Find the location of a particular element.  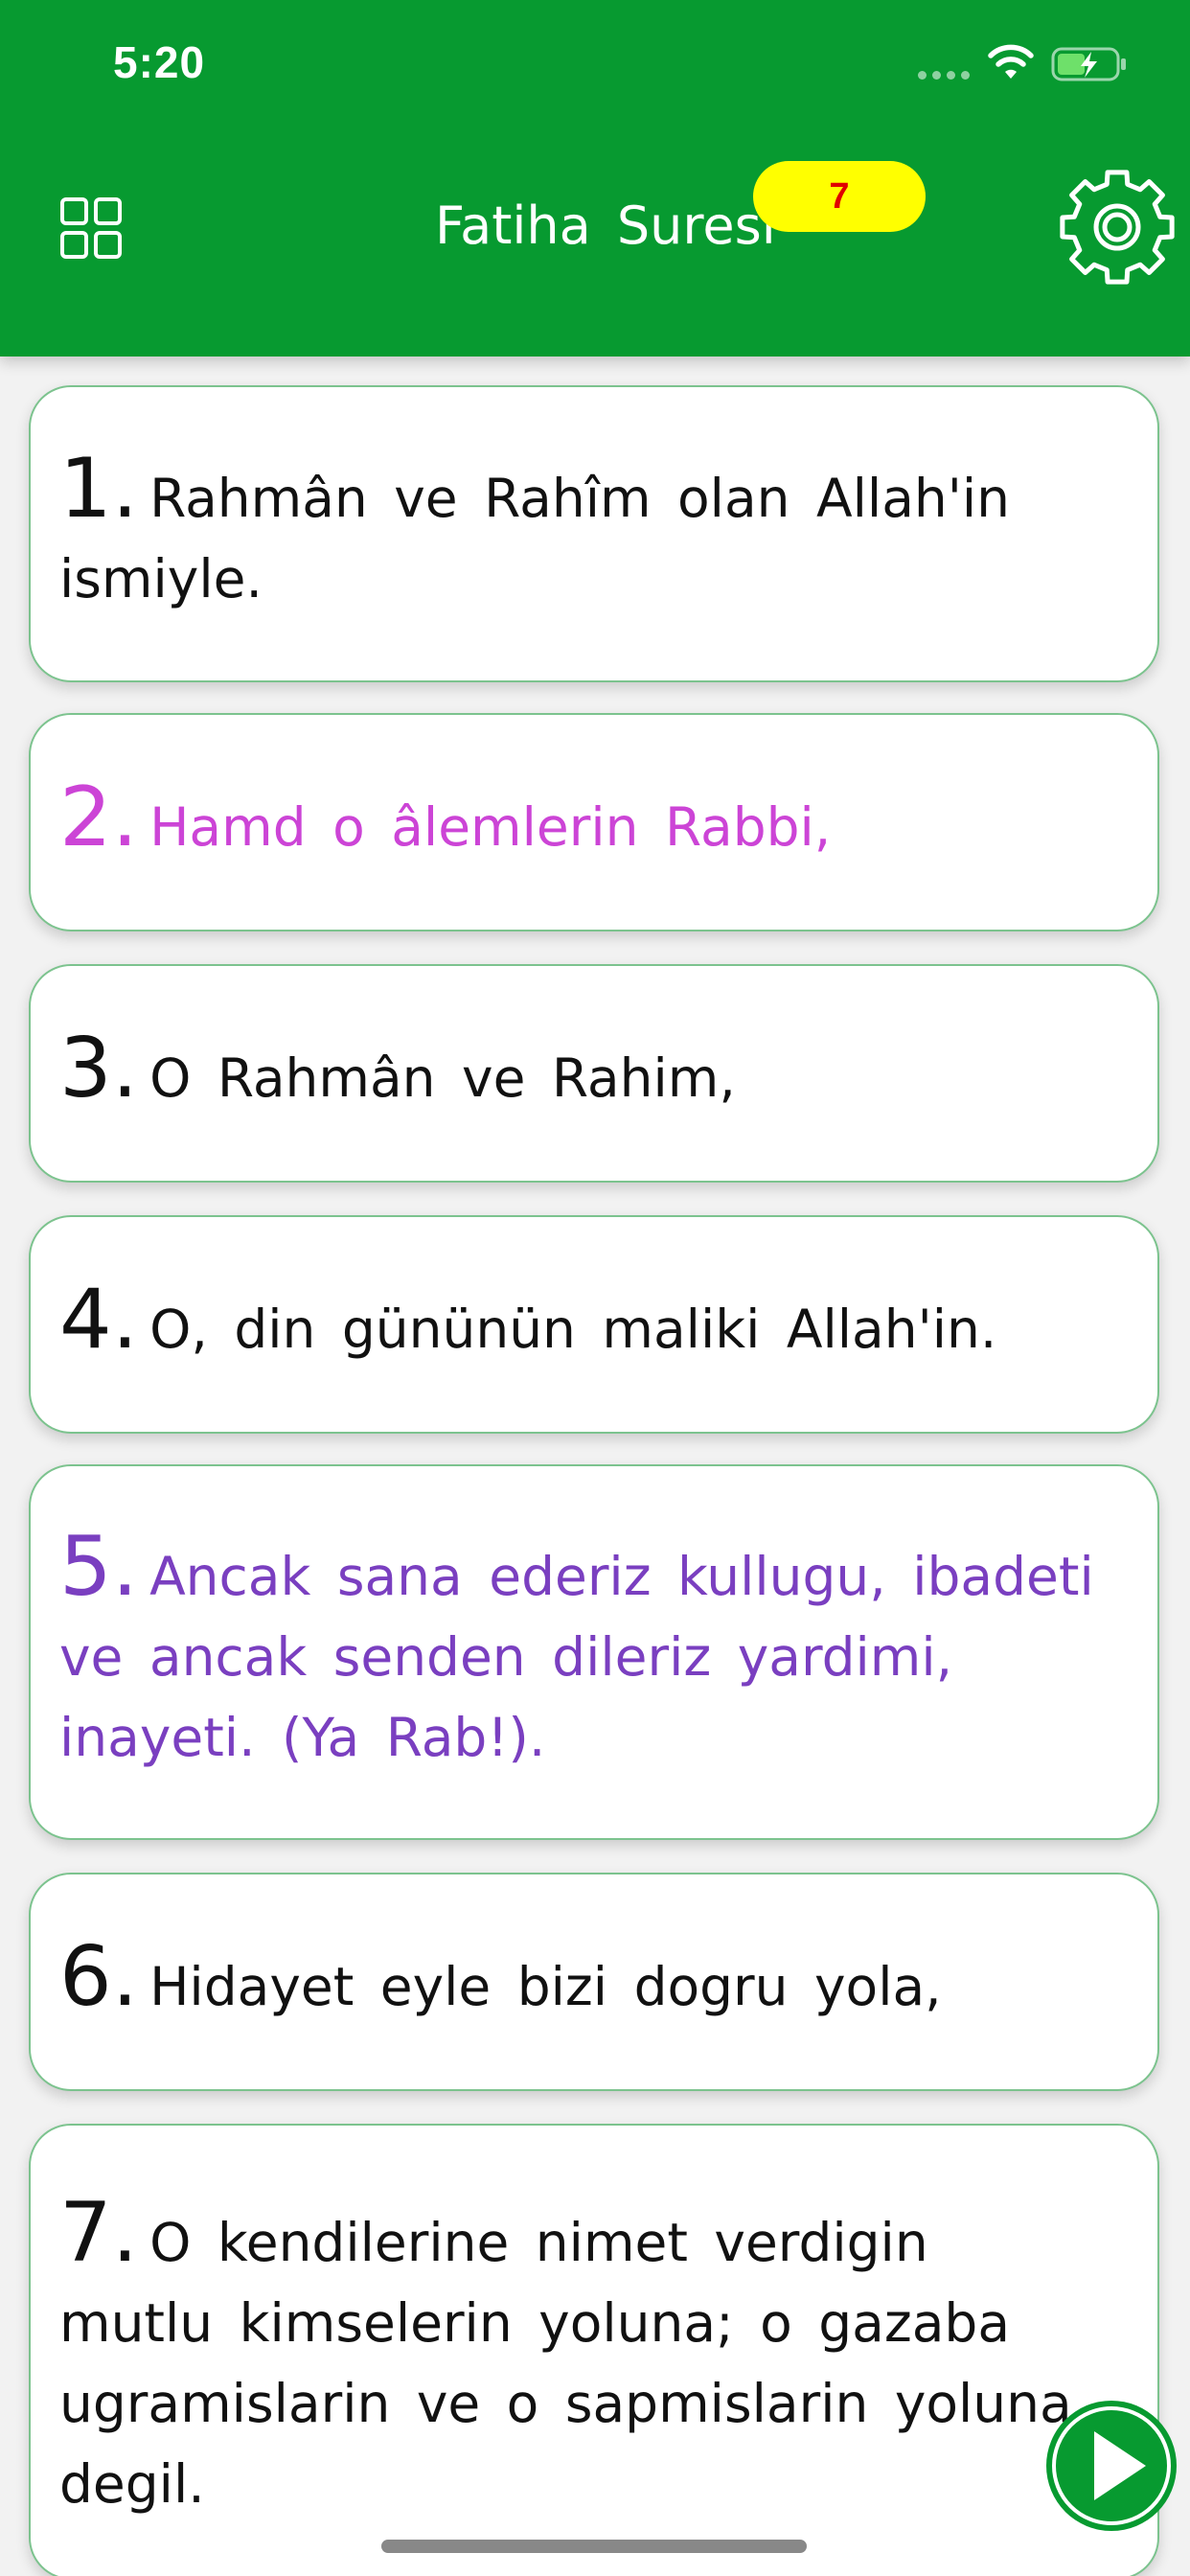

verse-count-badge: 7 is located at coordinates (840, 196).